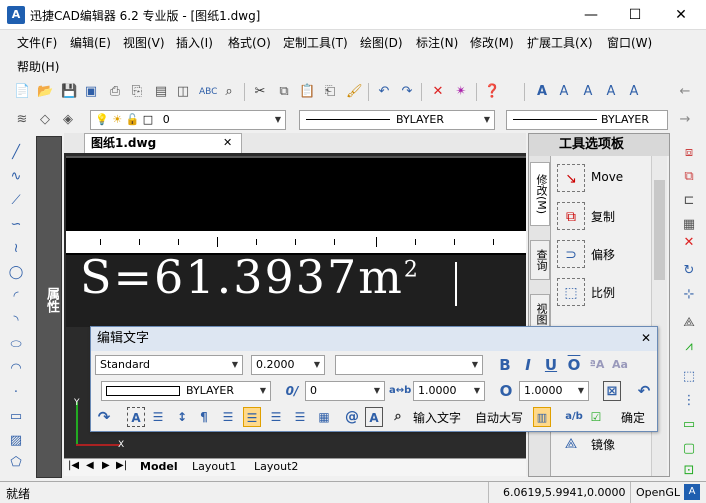  Describe the element at coordinates (229, 92) in the screenshot. I see `find-icon: ⌕` at that location.